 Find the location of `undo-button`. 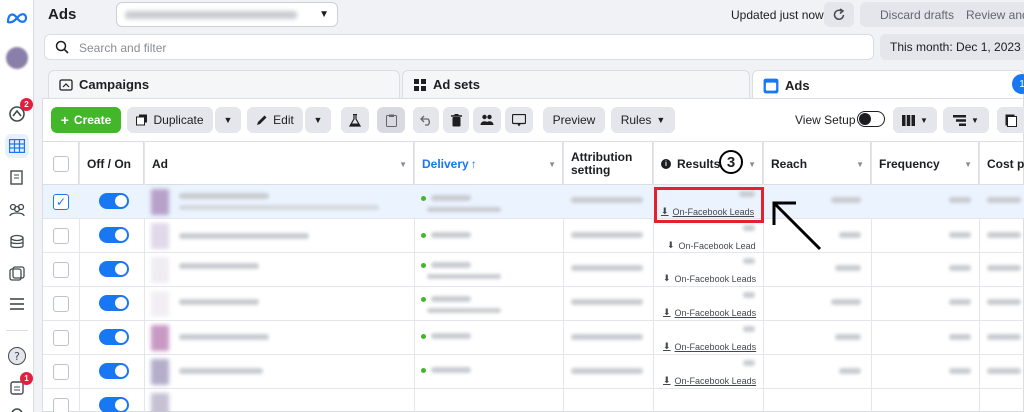

undo-button is located at coordinates (426, 120).